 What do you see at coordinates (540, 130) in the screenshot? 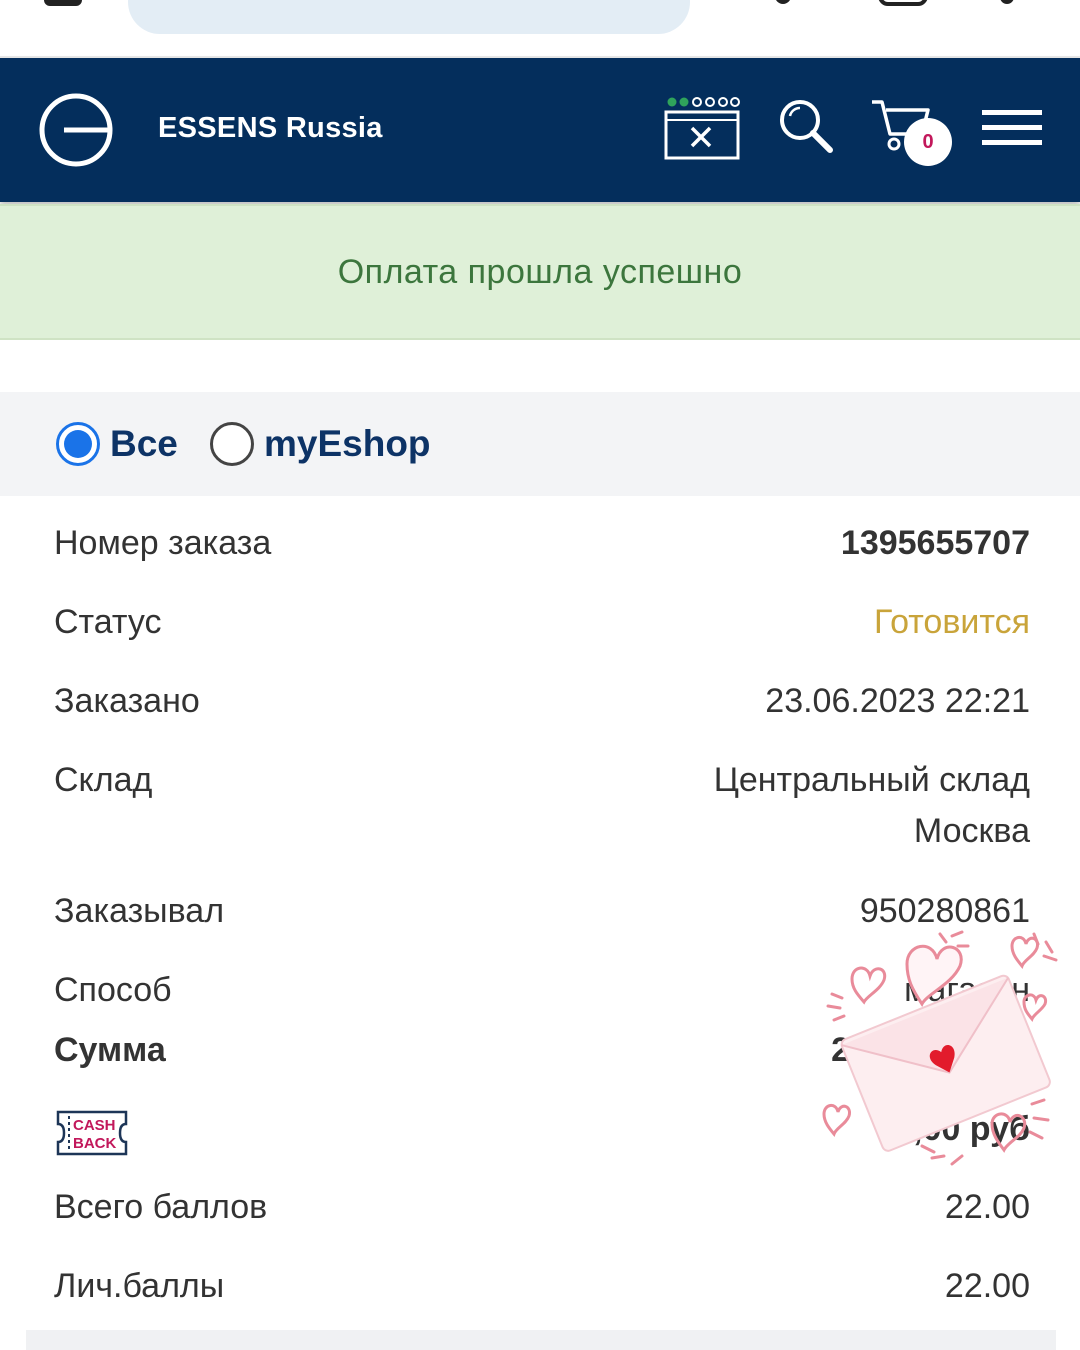
I see `site-header: ESSENS Russia 0` at bounding box center [540, 130].